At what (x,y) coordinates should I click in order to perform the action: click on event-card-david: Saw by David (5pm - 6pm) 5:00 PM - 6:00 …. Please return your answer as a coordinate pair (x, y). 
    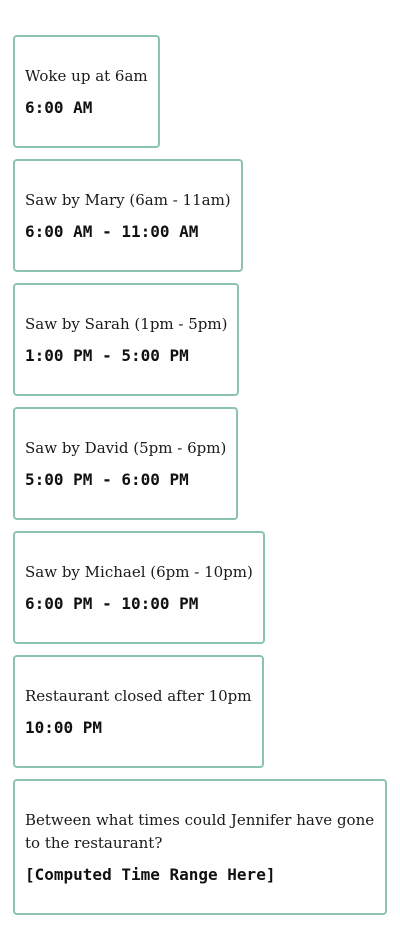
    Looking at the image, I should click on (126, 463).